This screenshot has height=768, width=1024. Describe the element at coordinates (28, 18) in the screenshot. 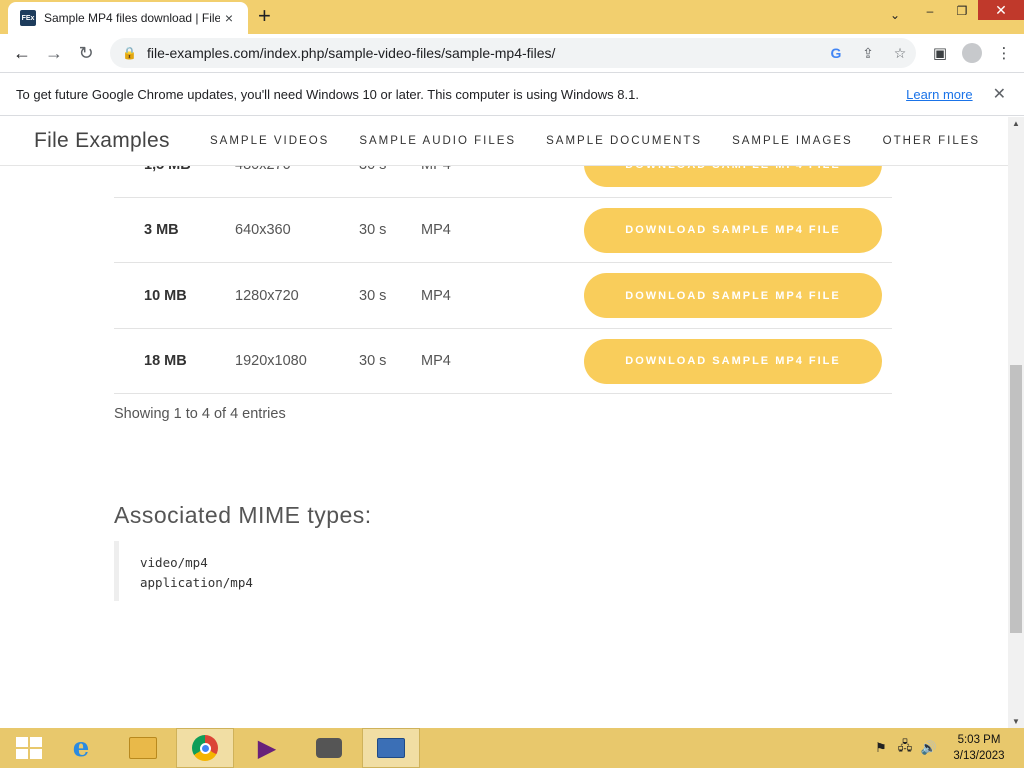

I see `site-favicon-icon: FEx` at that location.